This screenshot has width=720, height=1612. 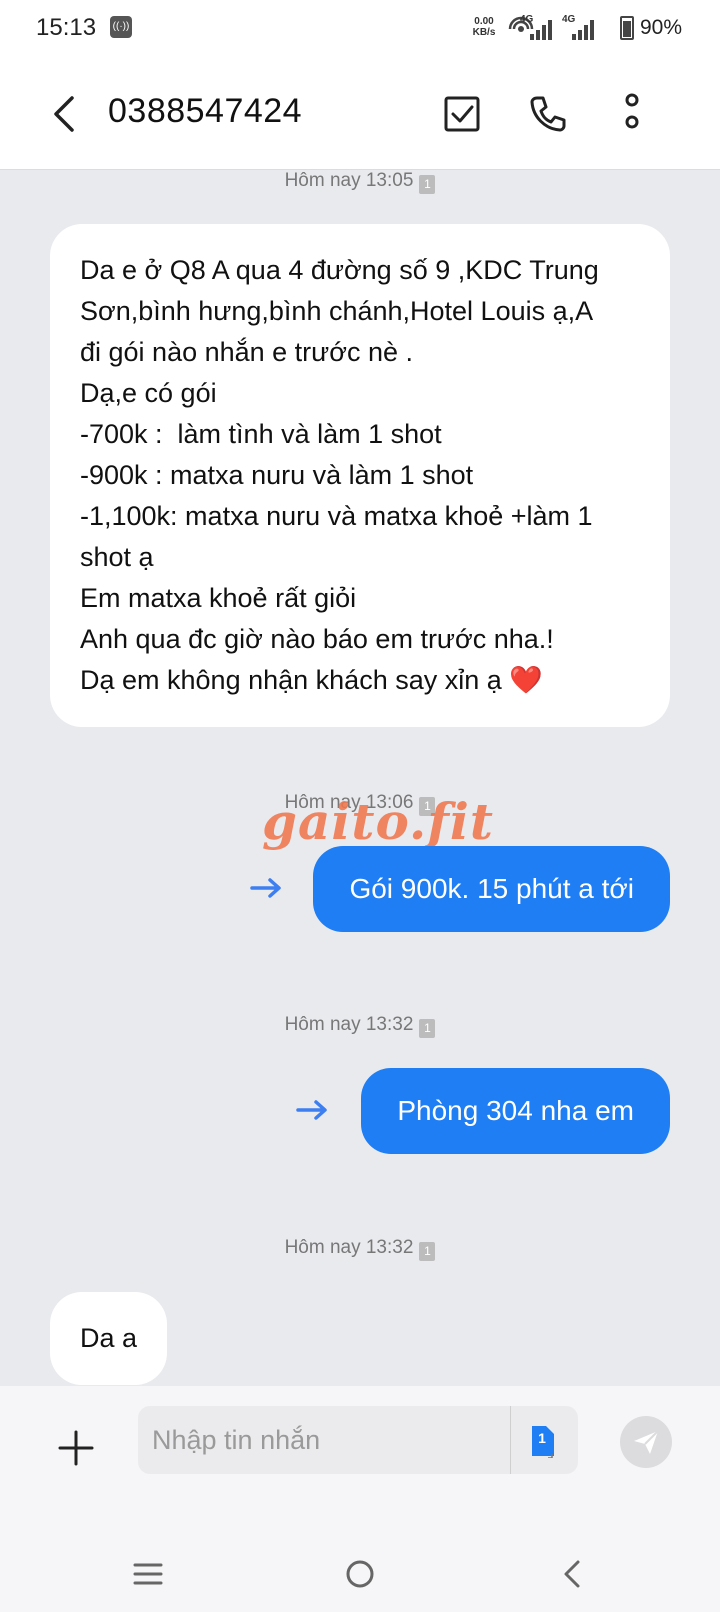 I want to click on phone-icon, so click(x=548, y=114).